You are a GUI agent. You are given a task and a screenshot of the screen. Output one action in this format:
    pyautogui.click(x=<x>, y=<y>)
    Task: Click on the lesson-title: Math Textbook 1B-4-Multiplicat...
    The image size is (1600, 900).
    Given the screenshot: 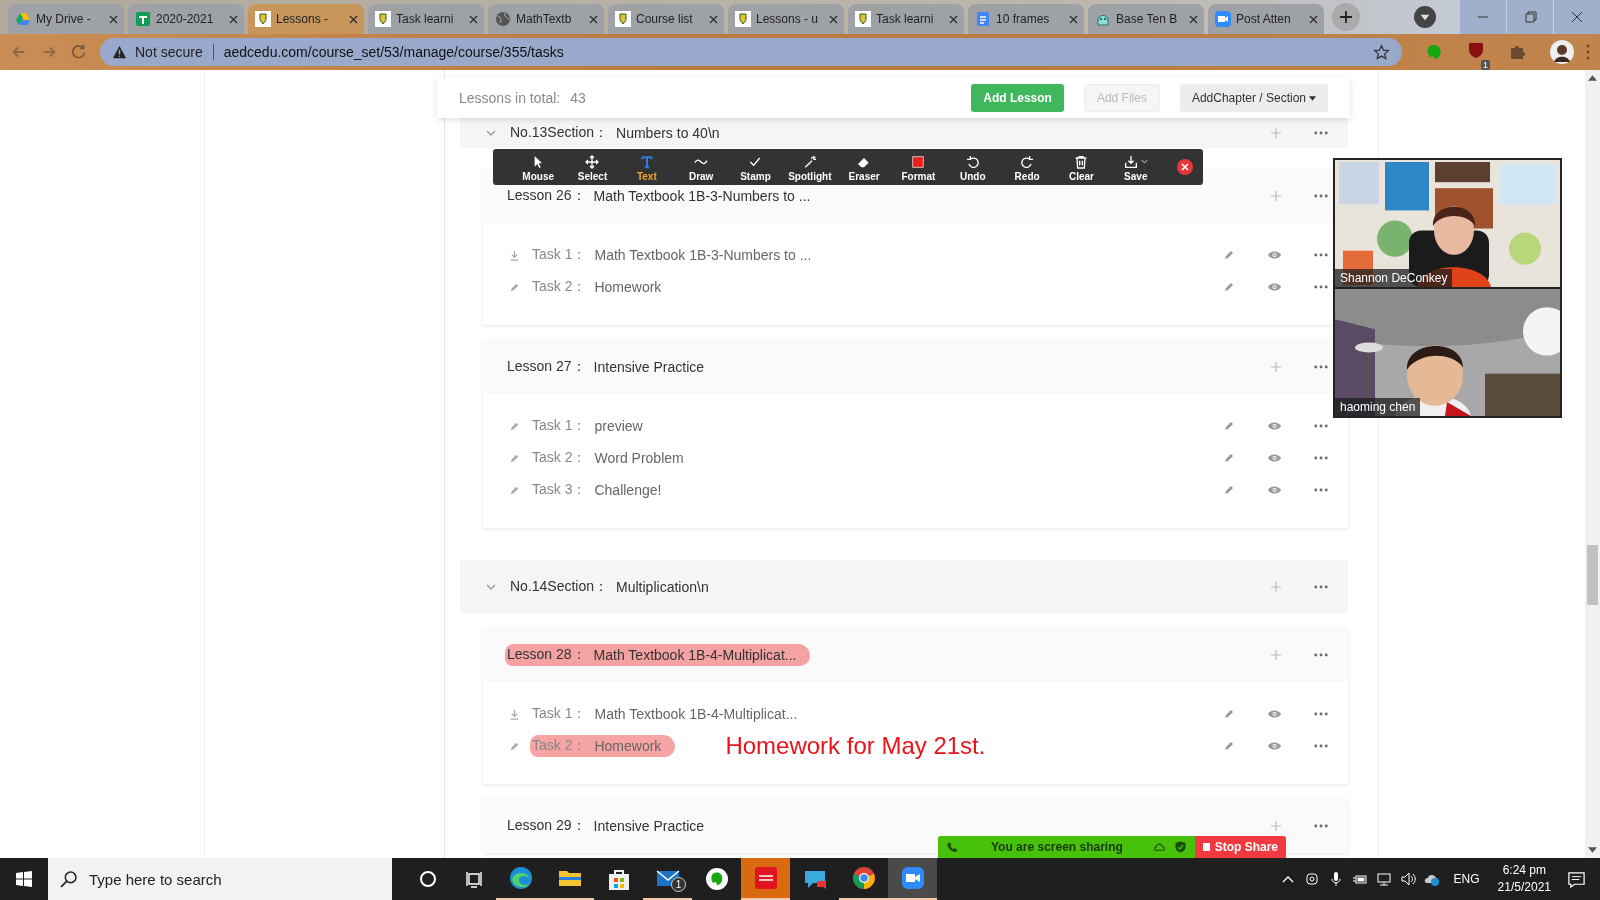 What is the action you would take?
    pyautogui.click(x=695, y=655)
    